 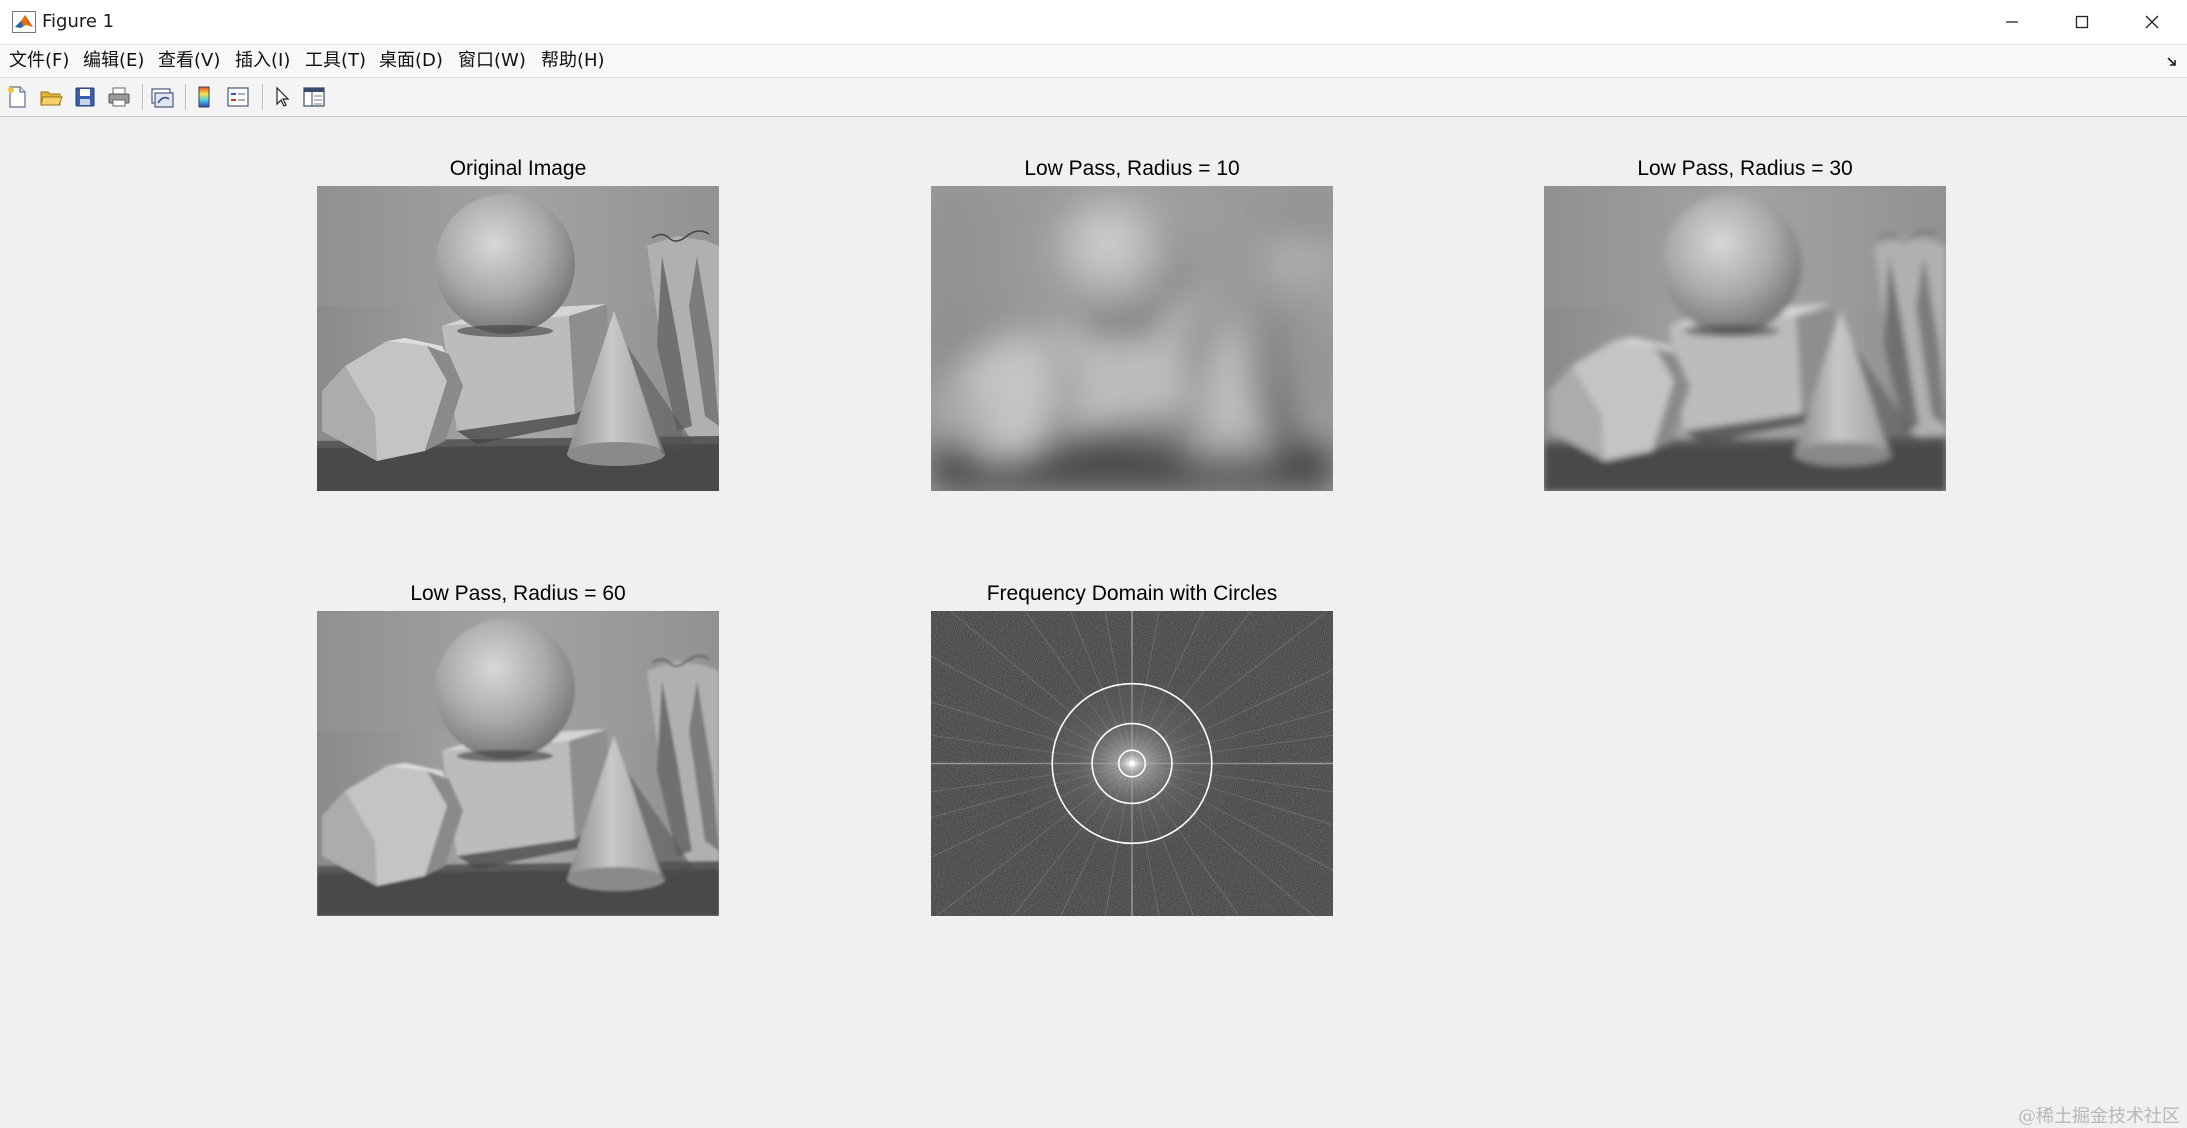 What do you see at coordinates (335, 61) in the screenshot?
I see `menu-tools: 工具(T)` at bounding box center [335, 61].